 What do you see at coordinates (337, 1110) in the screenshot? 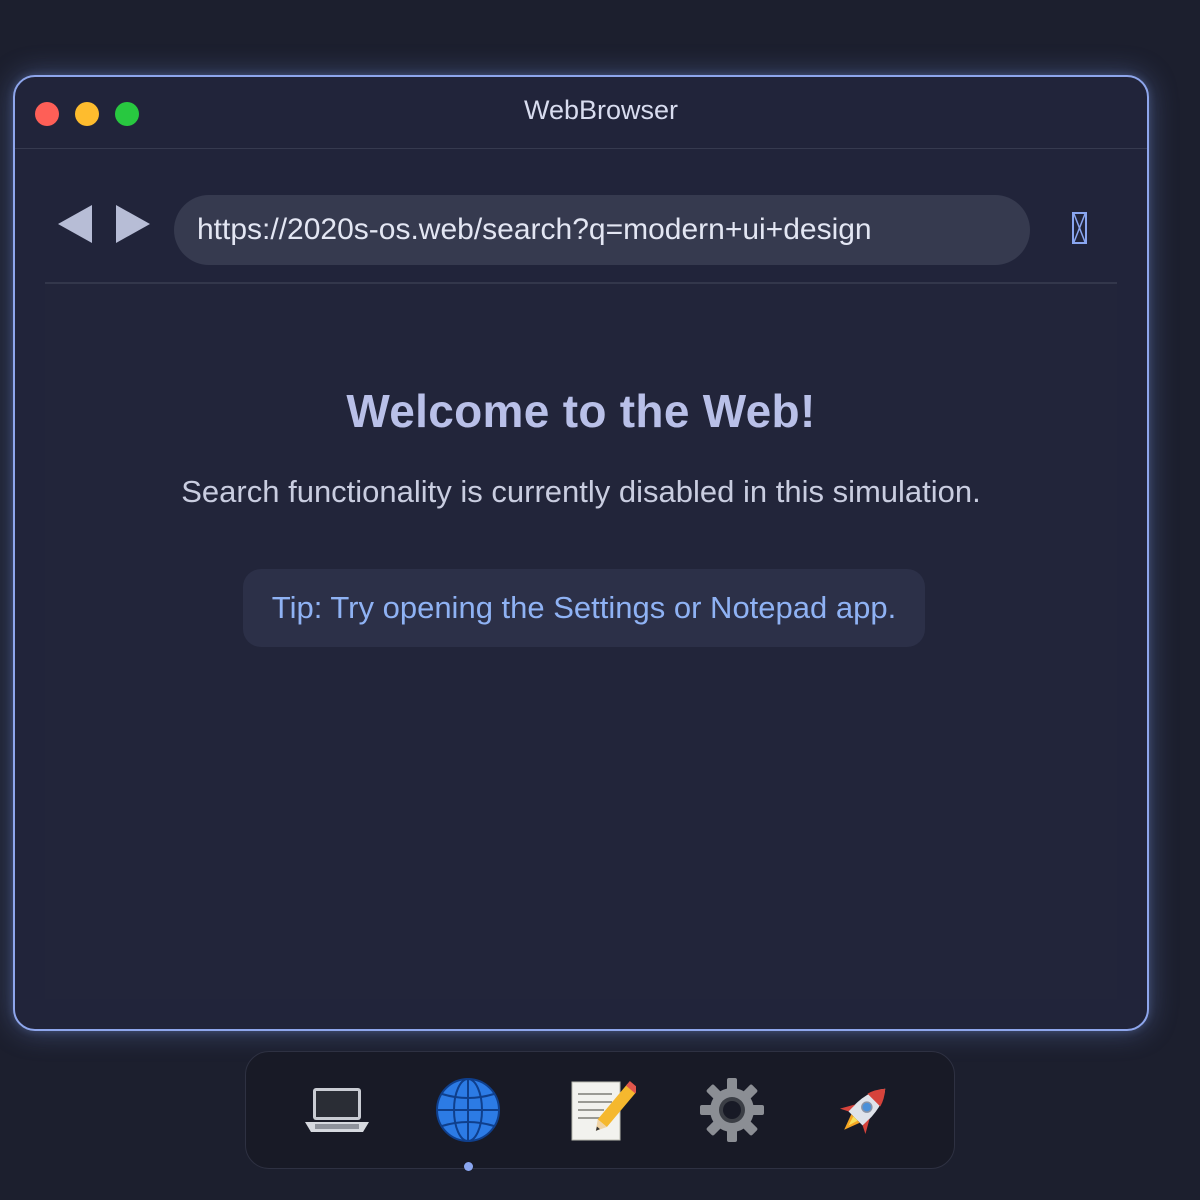
I see `laptop-icon` at bounding box center [337, 1110].